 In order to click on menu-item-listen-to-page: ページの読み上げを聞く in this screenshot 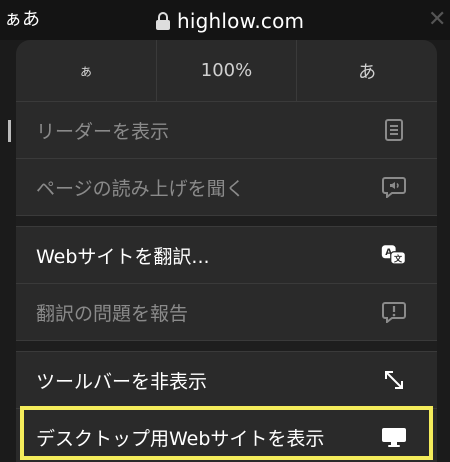, I will do `click(226, 187)`.